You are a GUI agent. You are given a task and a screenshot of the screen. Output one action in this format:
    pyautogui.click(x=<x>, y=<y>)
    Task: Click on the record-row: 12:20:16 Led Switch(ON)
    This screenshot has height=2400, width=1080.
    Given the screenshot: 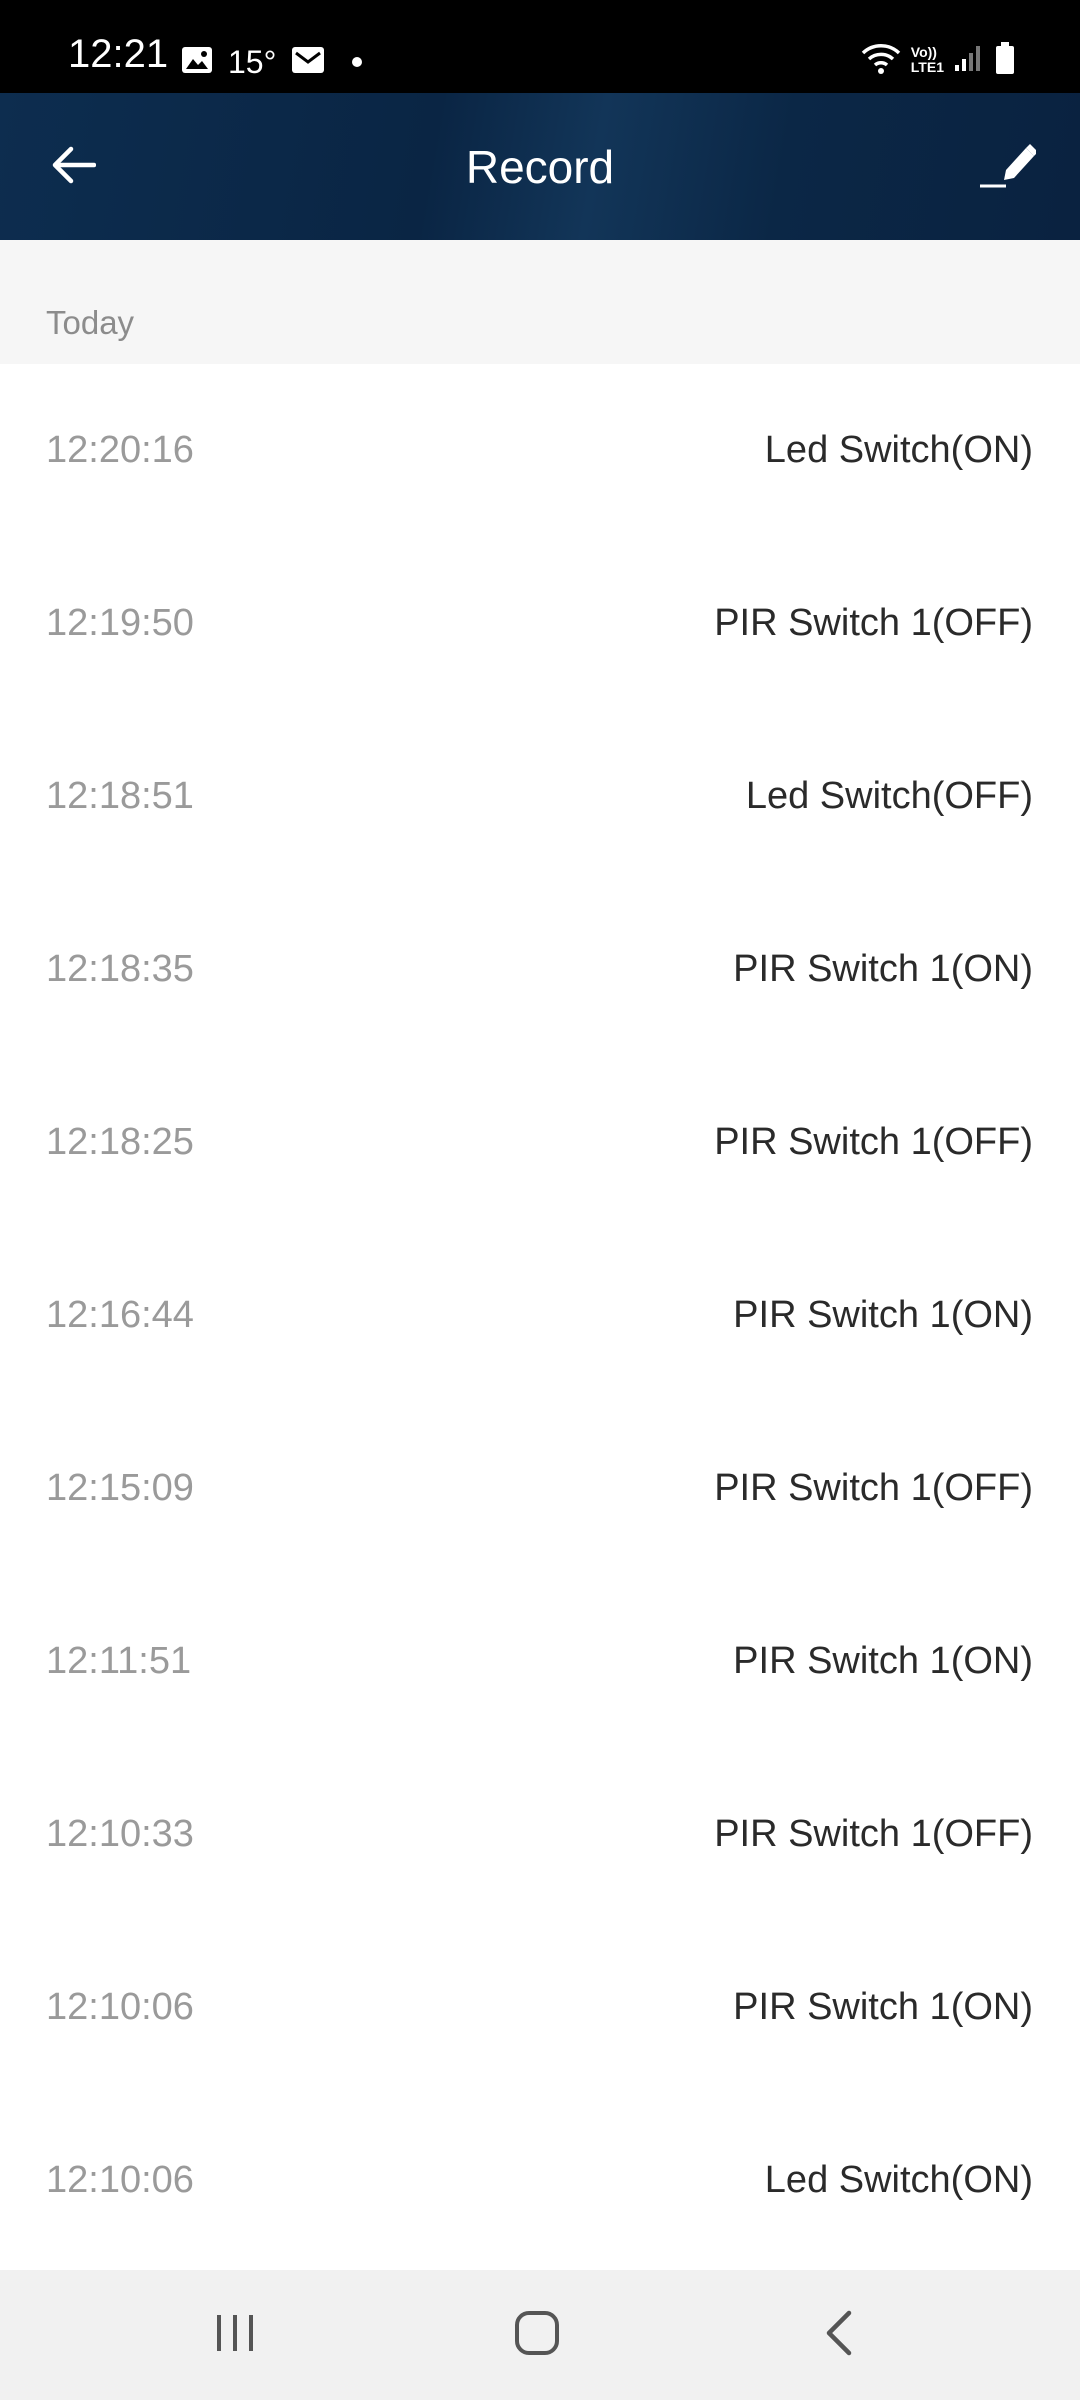 What is the action you would take?
    pyautogui.click(x=540, y=450)
    